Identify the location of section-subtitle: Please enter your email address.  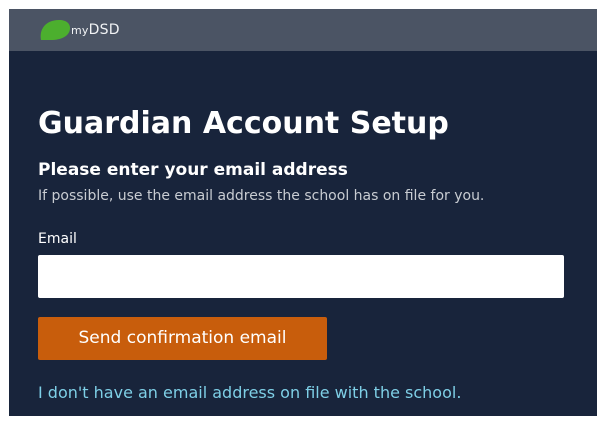
(193, 170).